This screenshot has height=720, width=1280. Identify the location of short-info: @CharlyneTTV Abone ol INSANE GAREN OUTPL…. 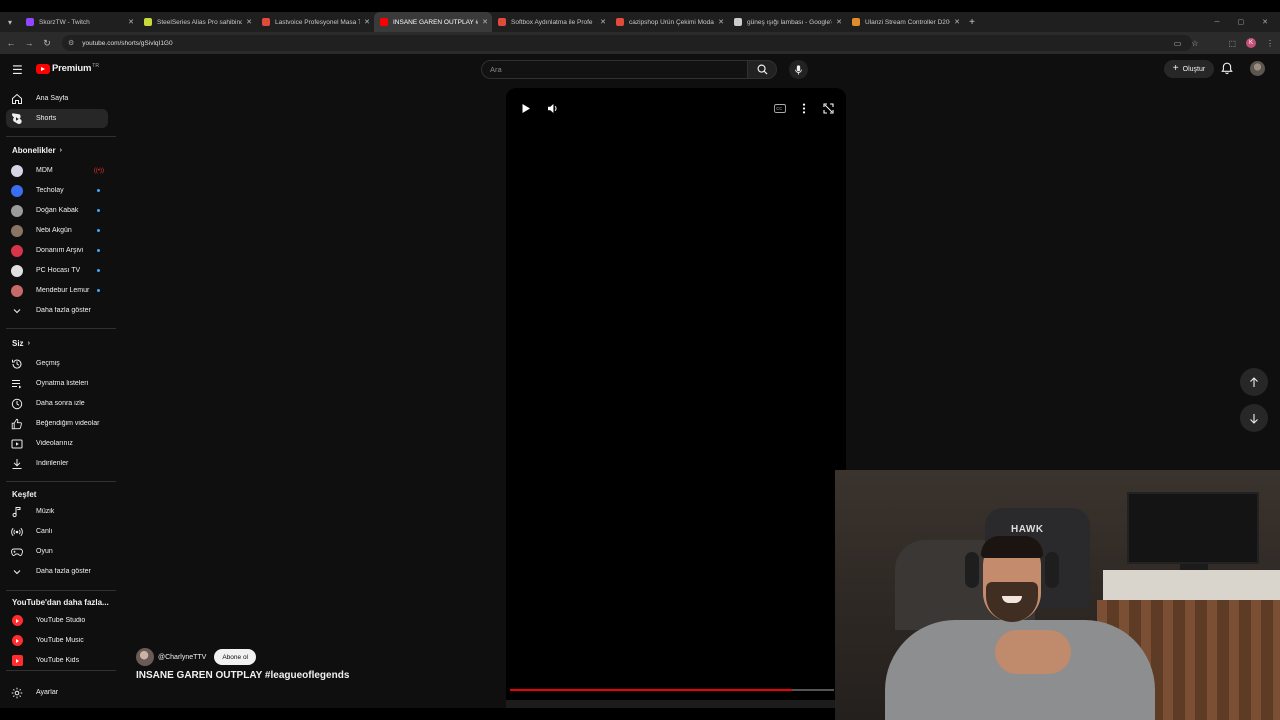
(242, 664).